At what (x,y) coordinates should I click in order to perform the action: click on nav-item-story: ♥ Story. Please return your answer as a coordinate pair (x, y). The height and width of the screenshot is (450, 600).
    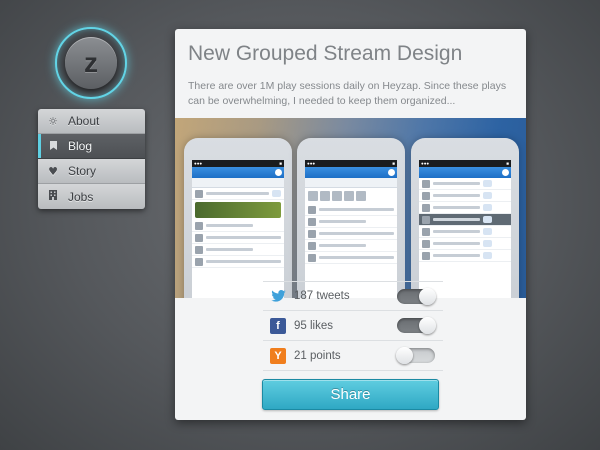
    Looking at the image, I should click on (91, 171).